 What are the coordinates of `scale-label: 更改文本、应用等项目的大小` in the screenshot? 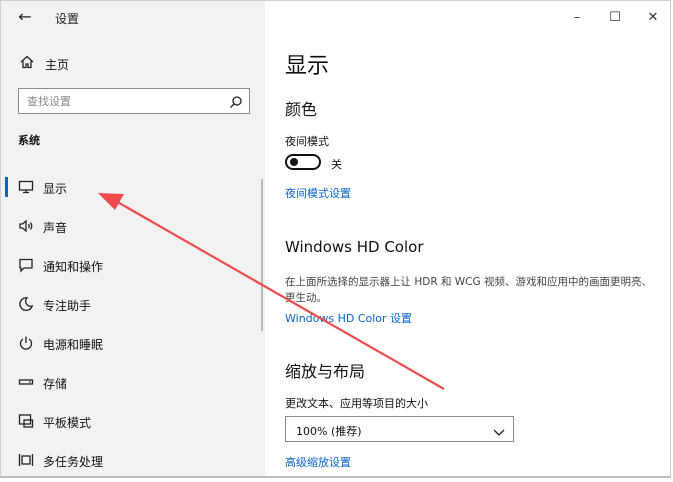 It's located at (356, 403).